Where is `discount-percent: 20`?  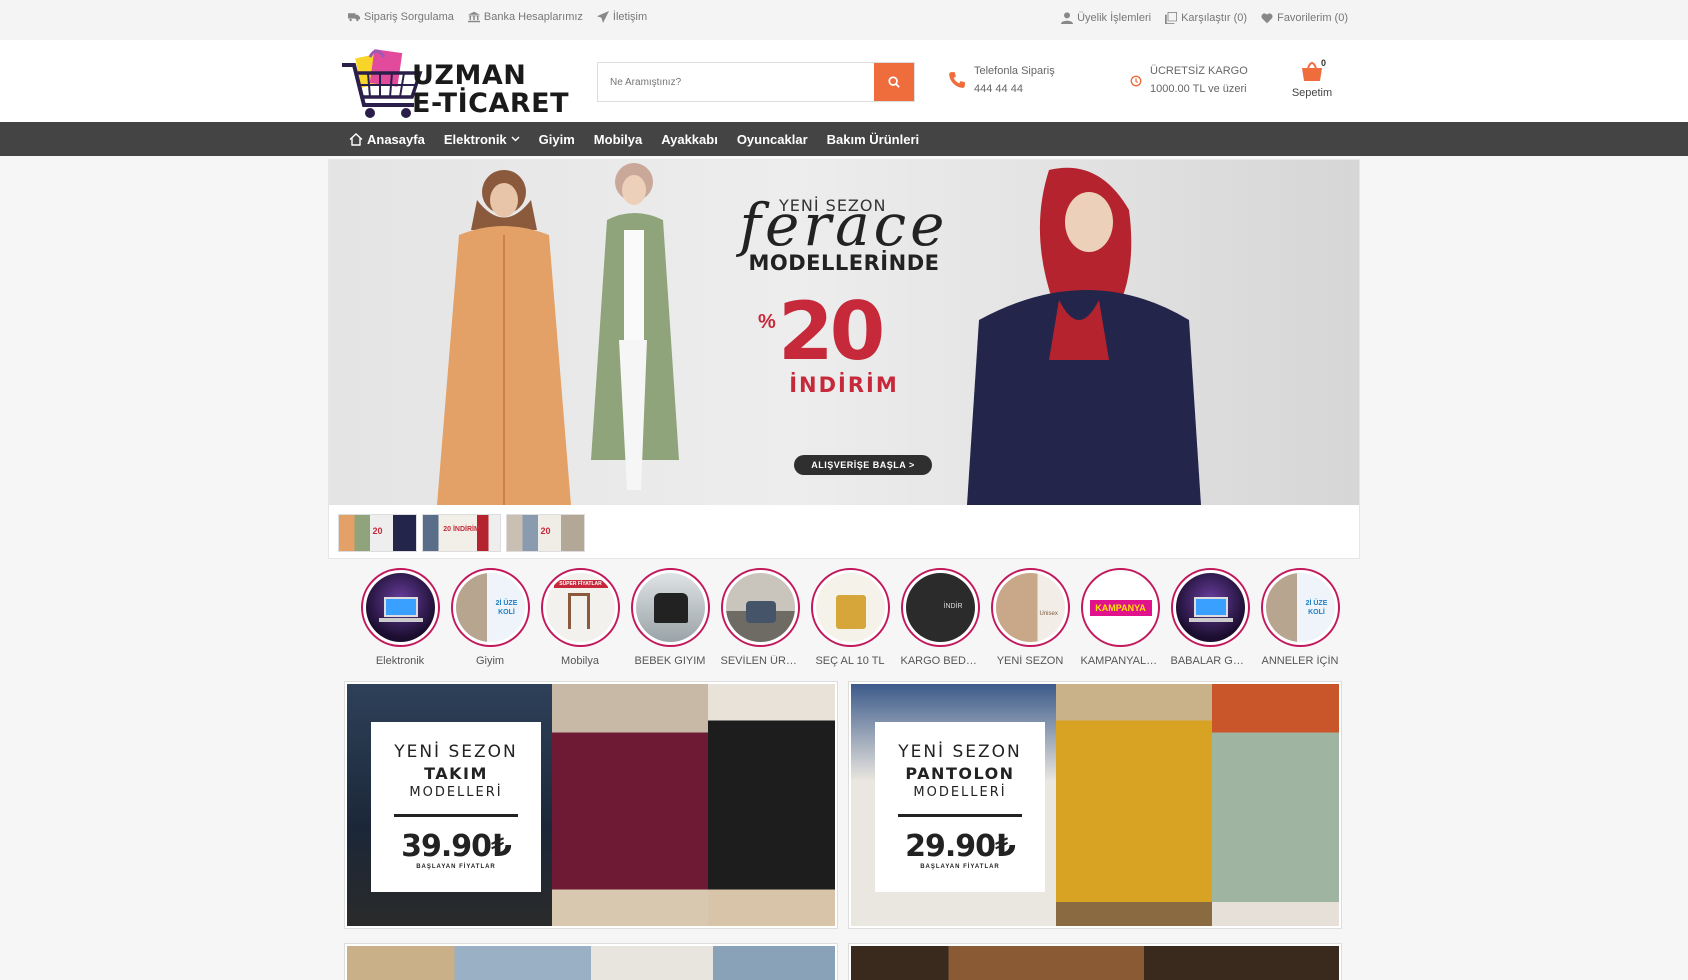 discount-percent: 20 is located at coordinates (831, 331).